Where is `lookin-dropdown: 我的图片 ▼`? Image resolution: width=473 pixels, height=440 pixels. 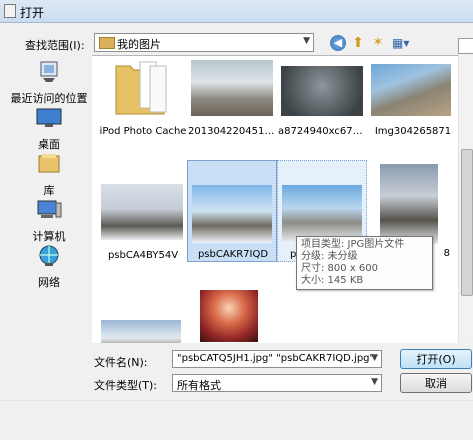 lookin-dropdown: 我的图片 ▼ is located at coordinates (204, 42).